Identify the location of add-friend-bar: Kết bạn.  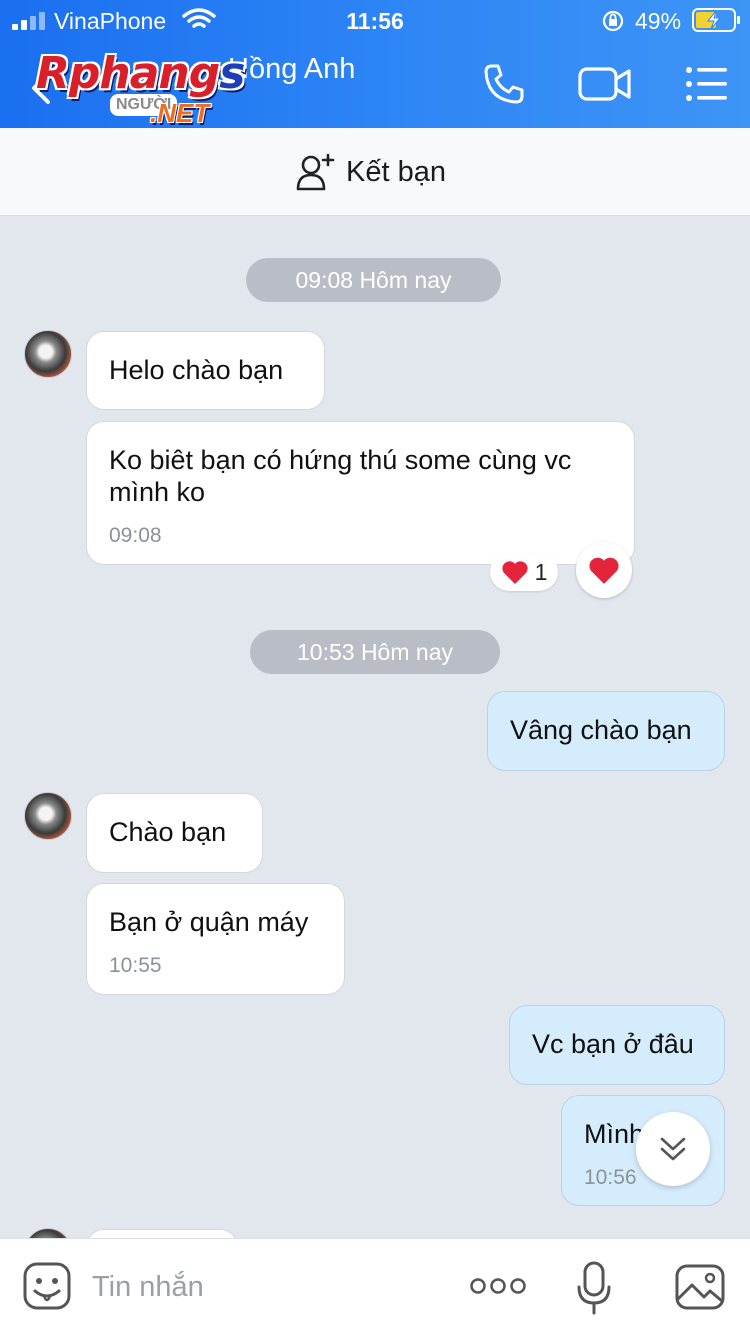
(375, 172).